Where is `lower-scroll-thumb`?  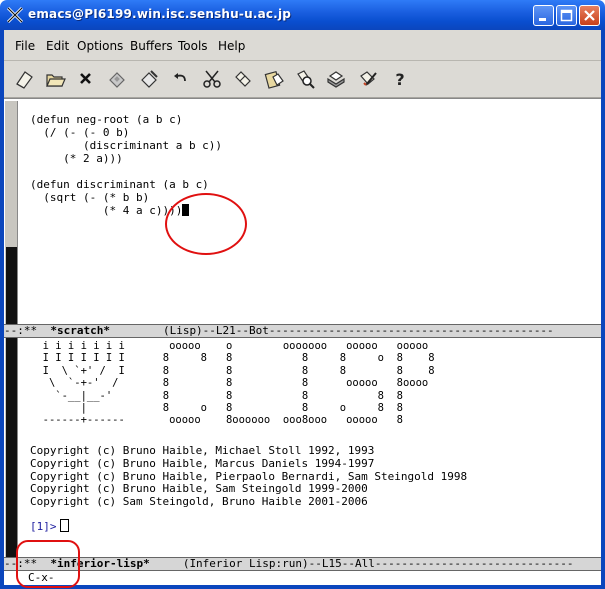 lower-scroll-thumb is located at coordinates (11, 450).